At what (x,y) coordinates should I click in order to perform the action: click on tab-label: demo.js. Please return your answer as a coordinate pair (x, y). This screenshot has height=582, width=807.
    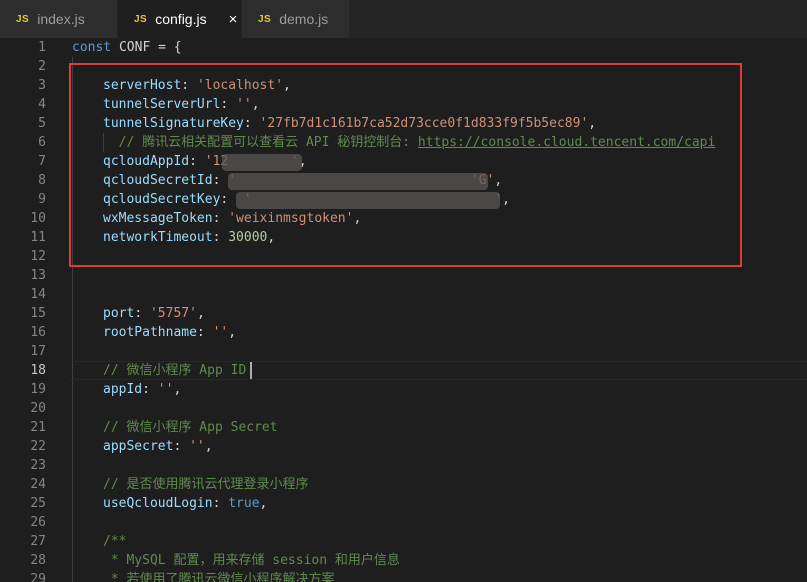
    Looking at the image, I should click on (304, 19).